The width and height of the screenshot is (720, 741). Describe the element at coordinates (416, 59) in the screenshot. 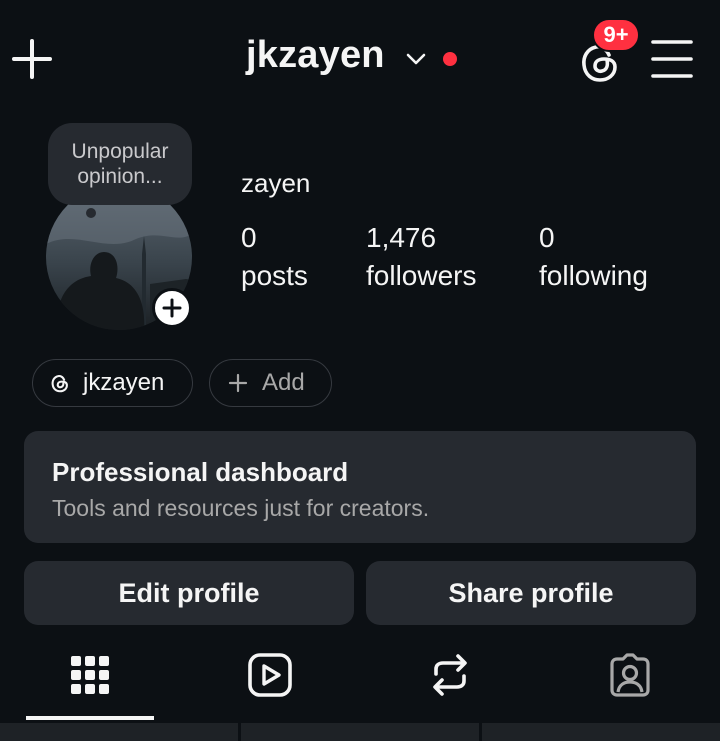

I see `chevron-down-icon` at that location.